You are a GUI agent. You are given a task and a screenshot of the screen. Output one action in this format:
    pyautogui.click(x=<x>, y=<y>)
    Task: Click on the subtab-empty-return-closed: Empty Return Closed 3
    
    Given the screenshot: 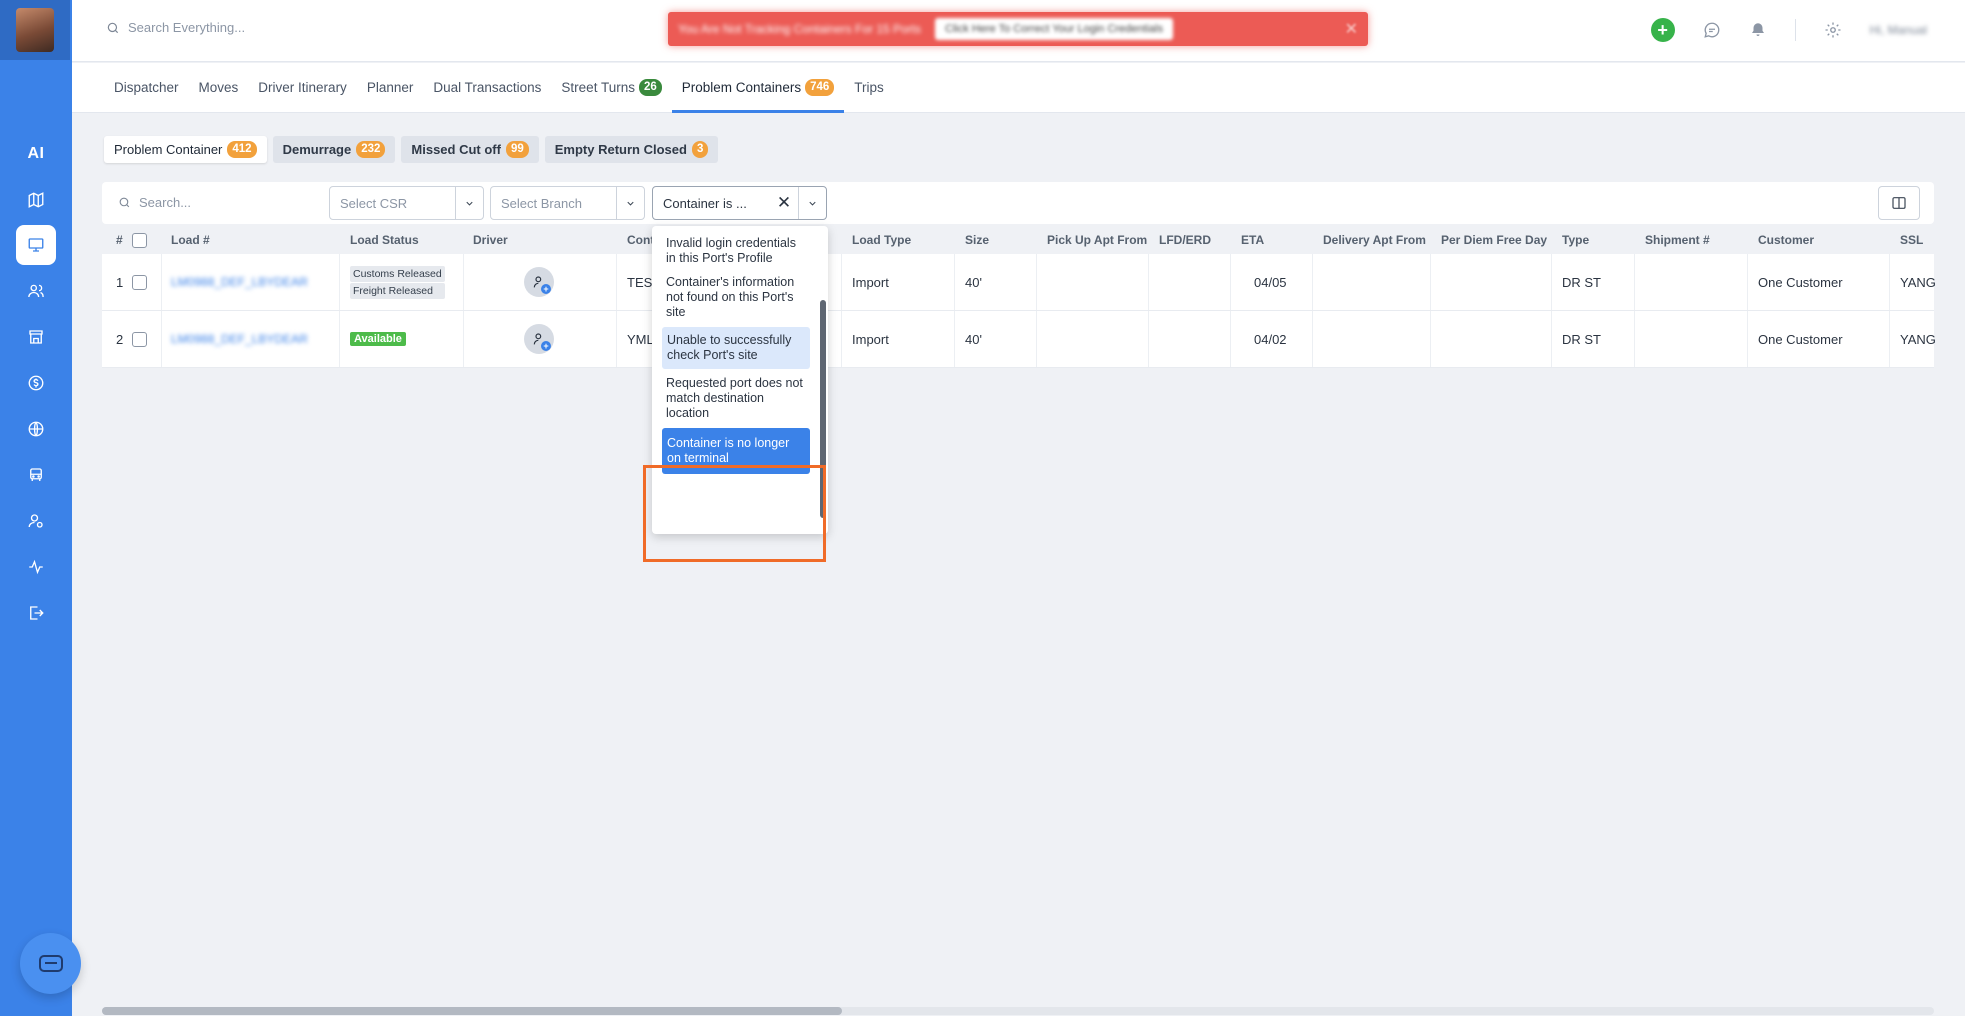 What is the action you would take?
    pyautogui.click(x=631, y=149)
    